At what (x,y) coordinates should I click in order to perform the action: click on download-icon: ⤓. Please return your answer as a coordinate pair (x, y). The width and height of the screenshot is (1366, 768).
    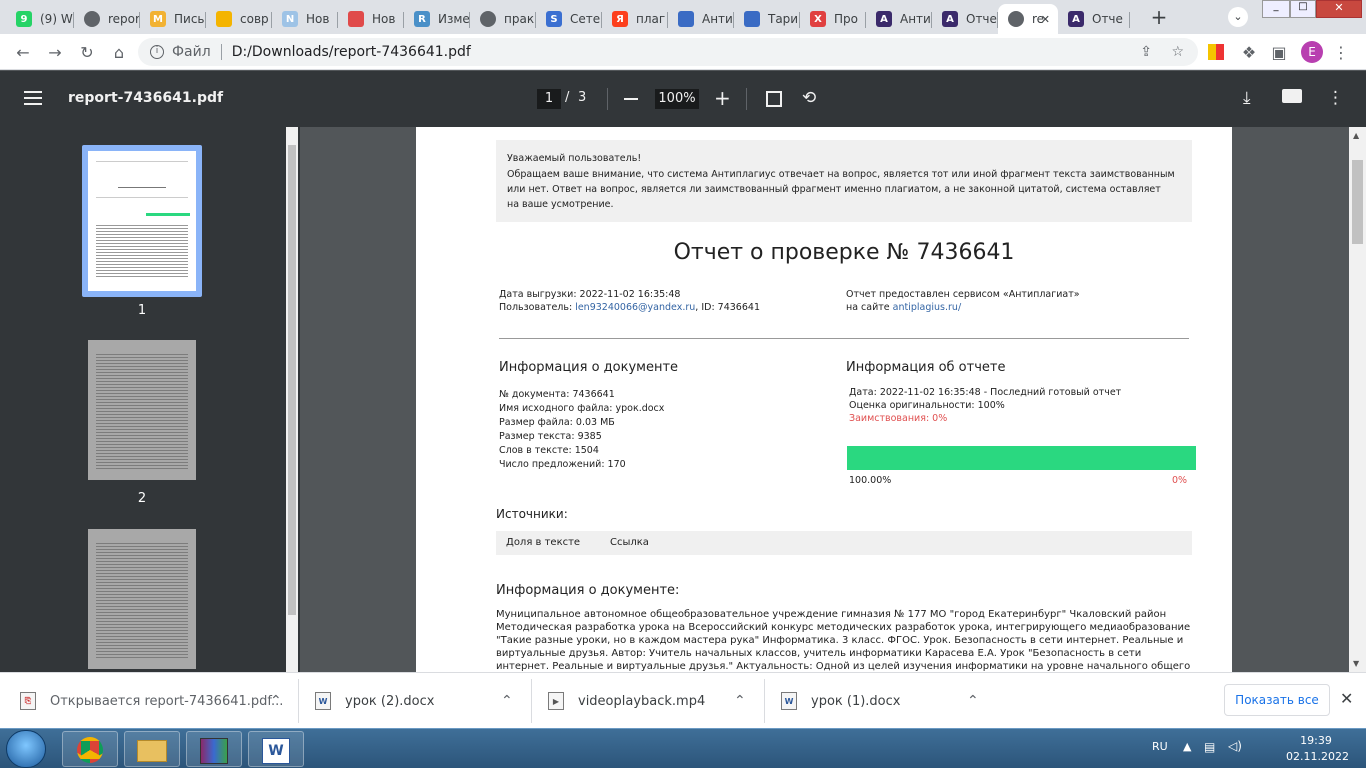
    Looking at the image, I should click on (1247, 98).